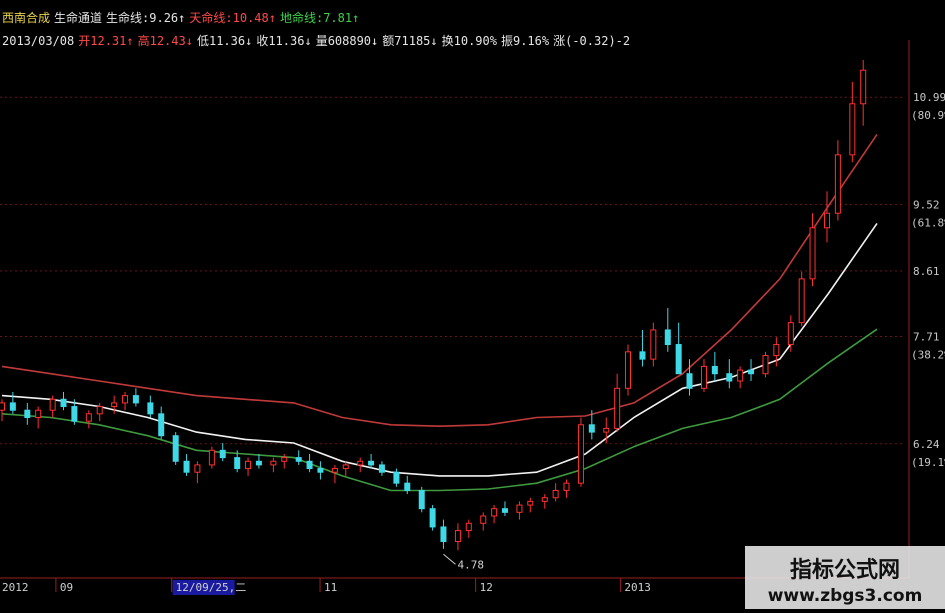 Image resolution: width=945 pixels, height=613 pixels. Describe the element at coordinates (284, 41) in the screenshot. I see `header-quote-4: 收11.36↓` at that location.